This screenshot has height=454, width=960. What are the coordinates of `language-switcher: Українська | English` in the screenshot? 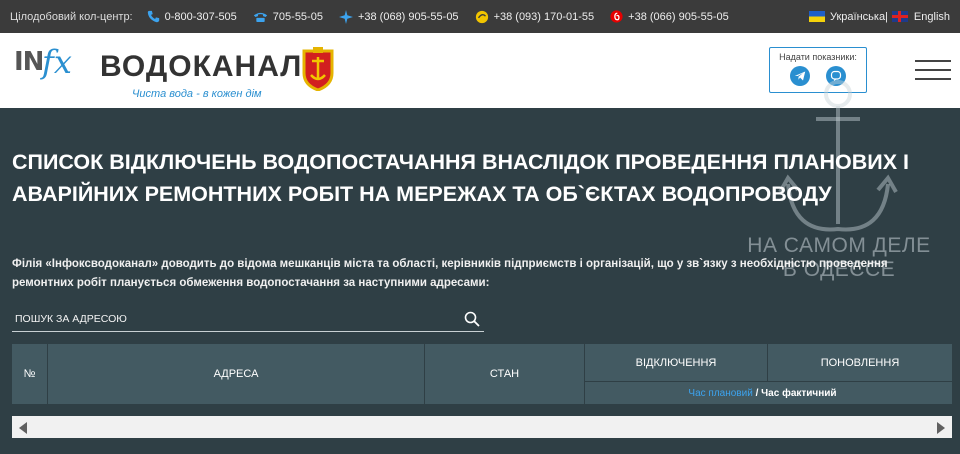 It's located at (879, 16).